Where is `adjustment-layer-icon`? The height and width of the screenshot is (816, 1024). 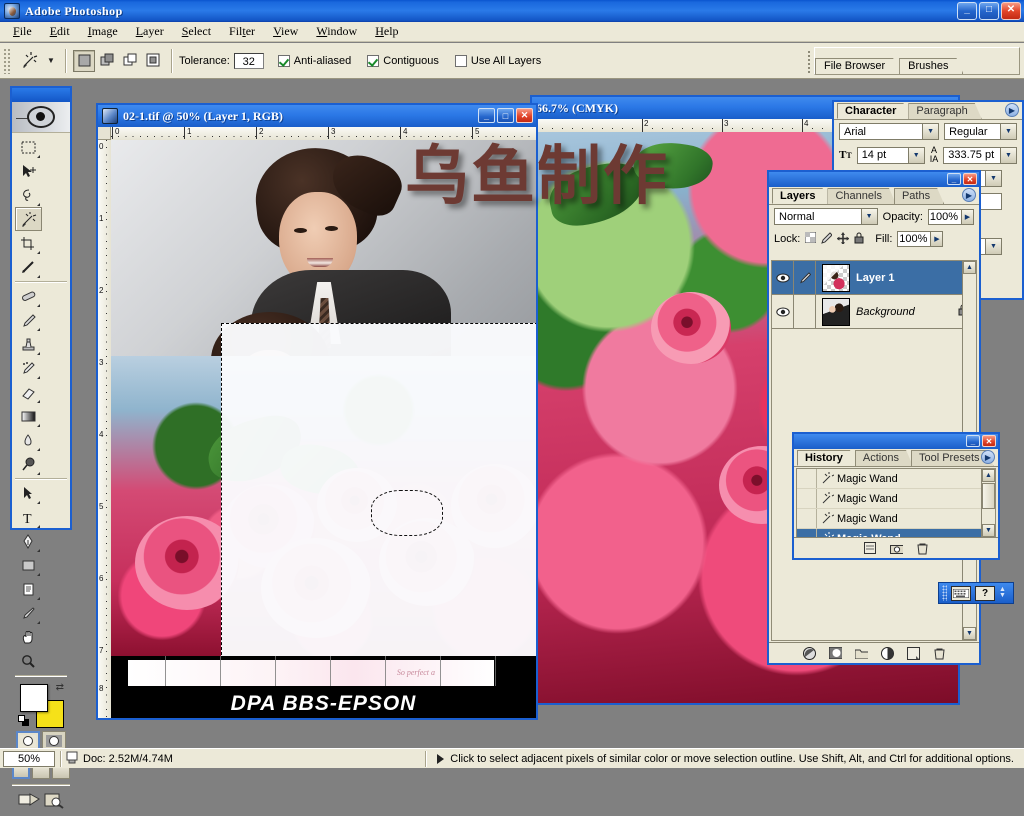 adjustment-layer-icon is located at coordinates (887, 653).